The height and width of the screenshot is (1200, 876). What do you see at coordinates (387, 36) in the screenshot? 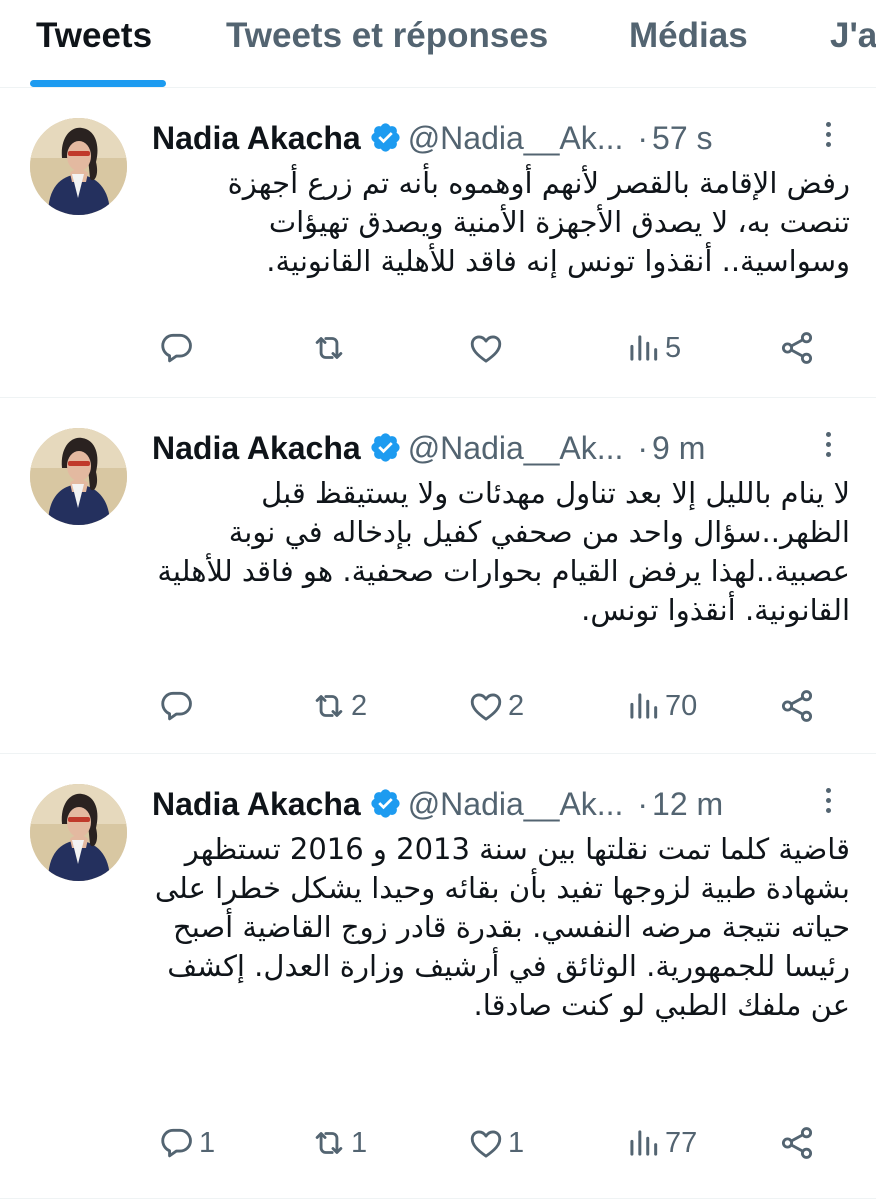
I see `tab-tweets-and-replies: Tweets et réponses` at bounding box center [387, 36].